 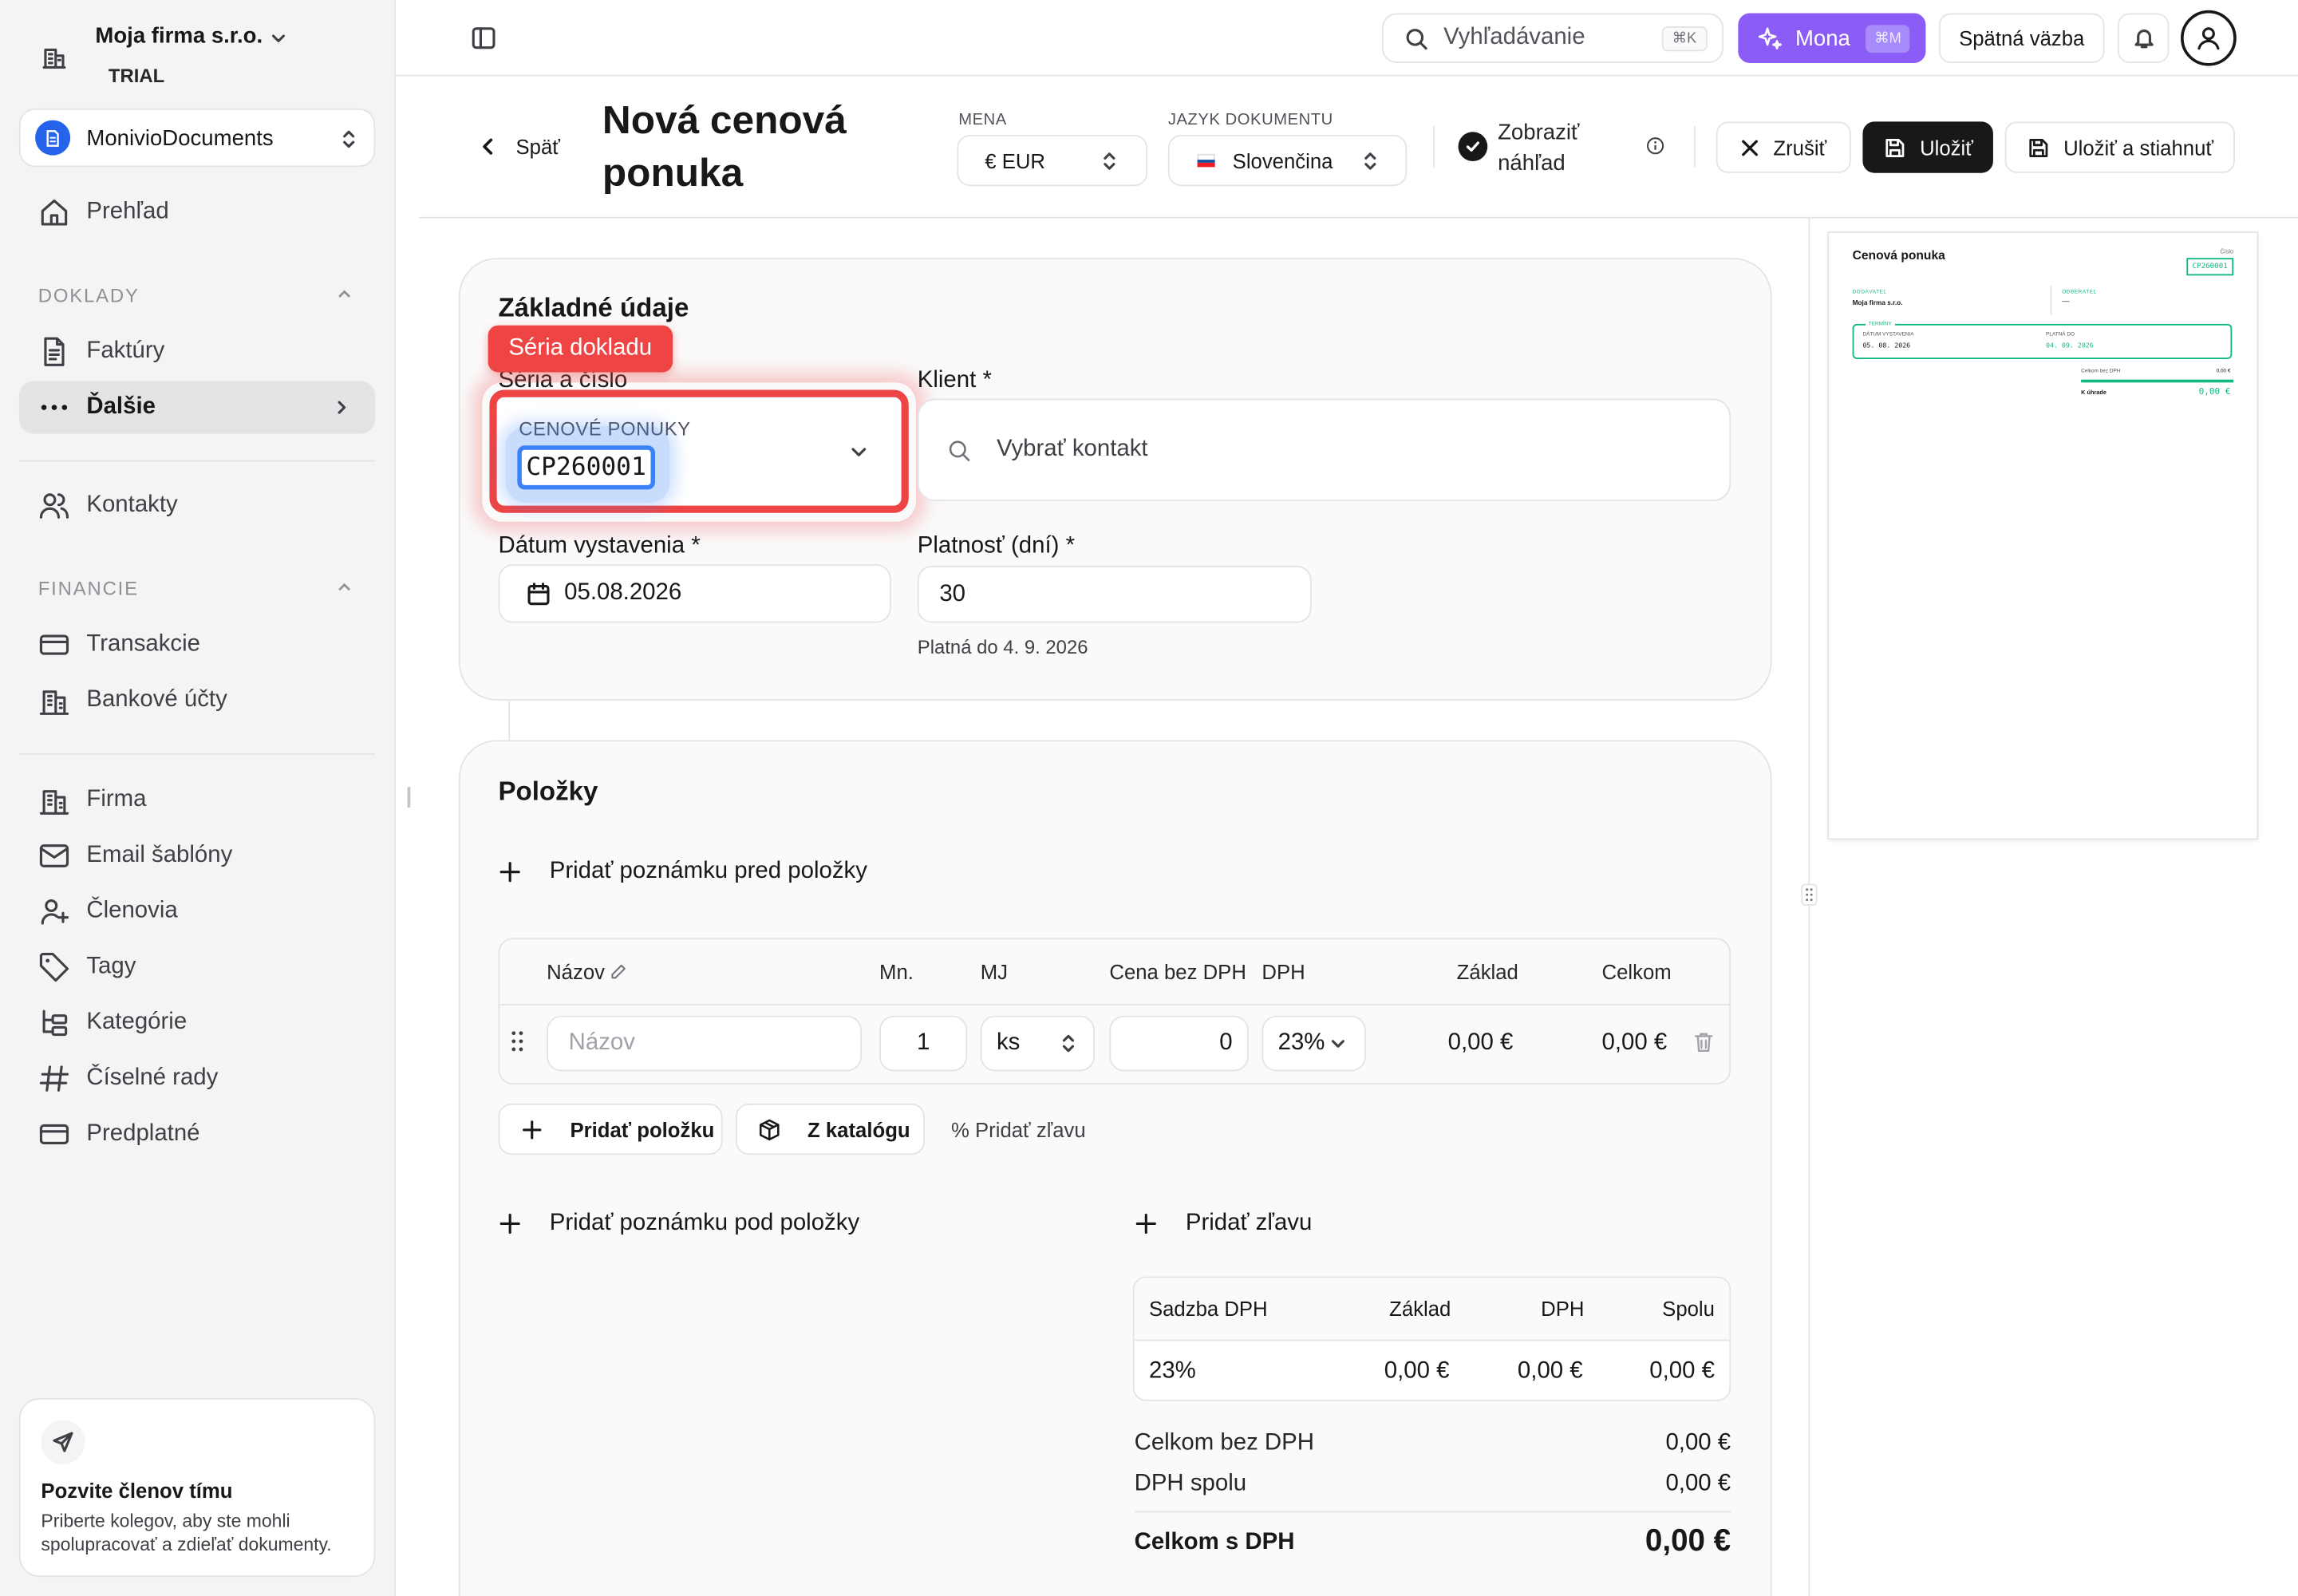 I want to click on add-item-label: Pridať položku, so click(x=642, y=1129).